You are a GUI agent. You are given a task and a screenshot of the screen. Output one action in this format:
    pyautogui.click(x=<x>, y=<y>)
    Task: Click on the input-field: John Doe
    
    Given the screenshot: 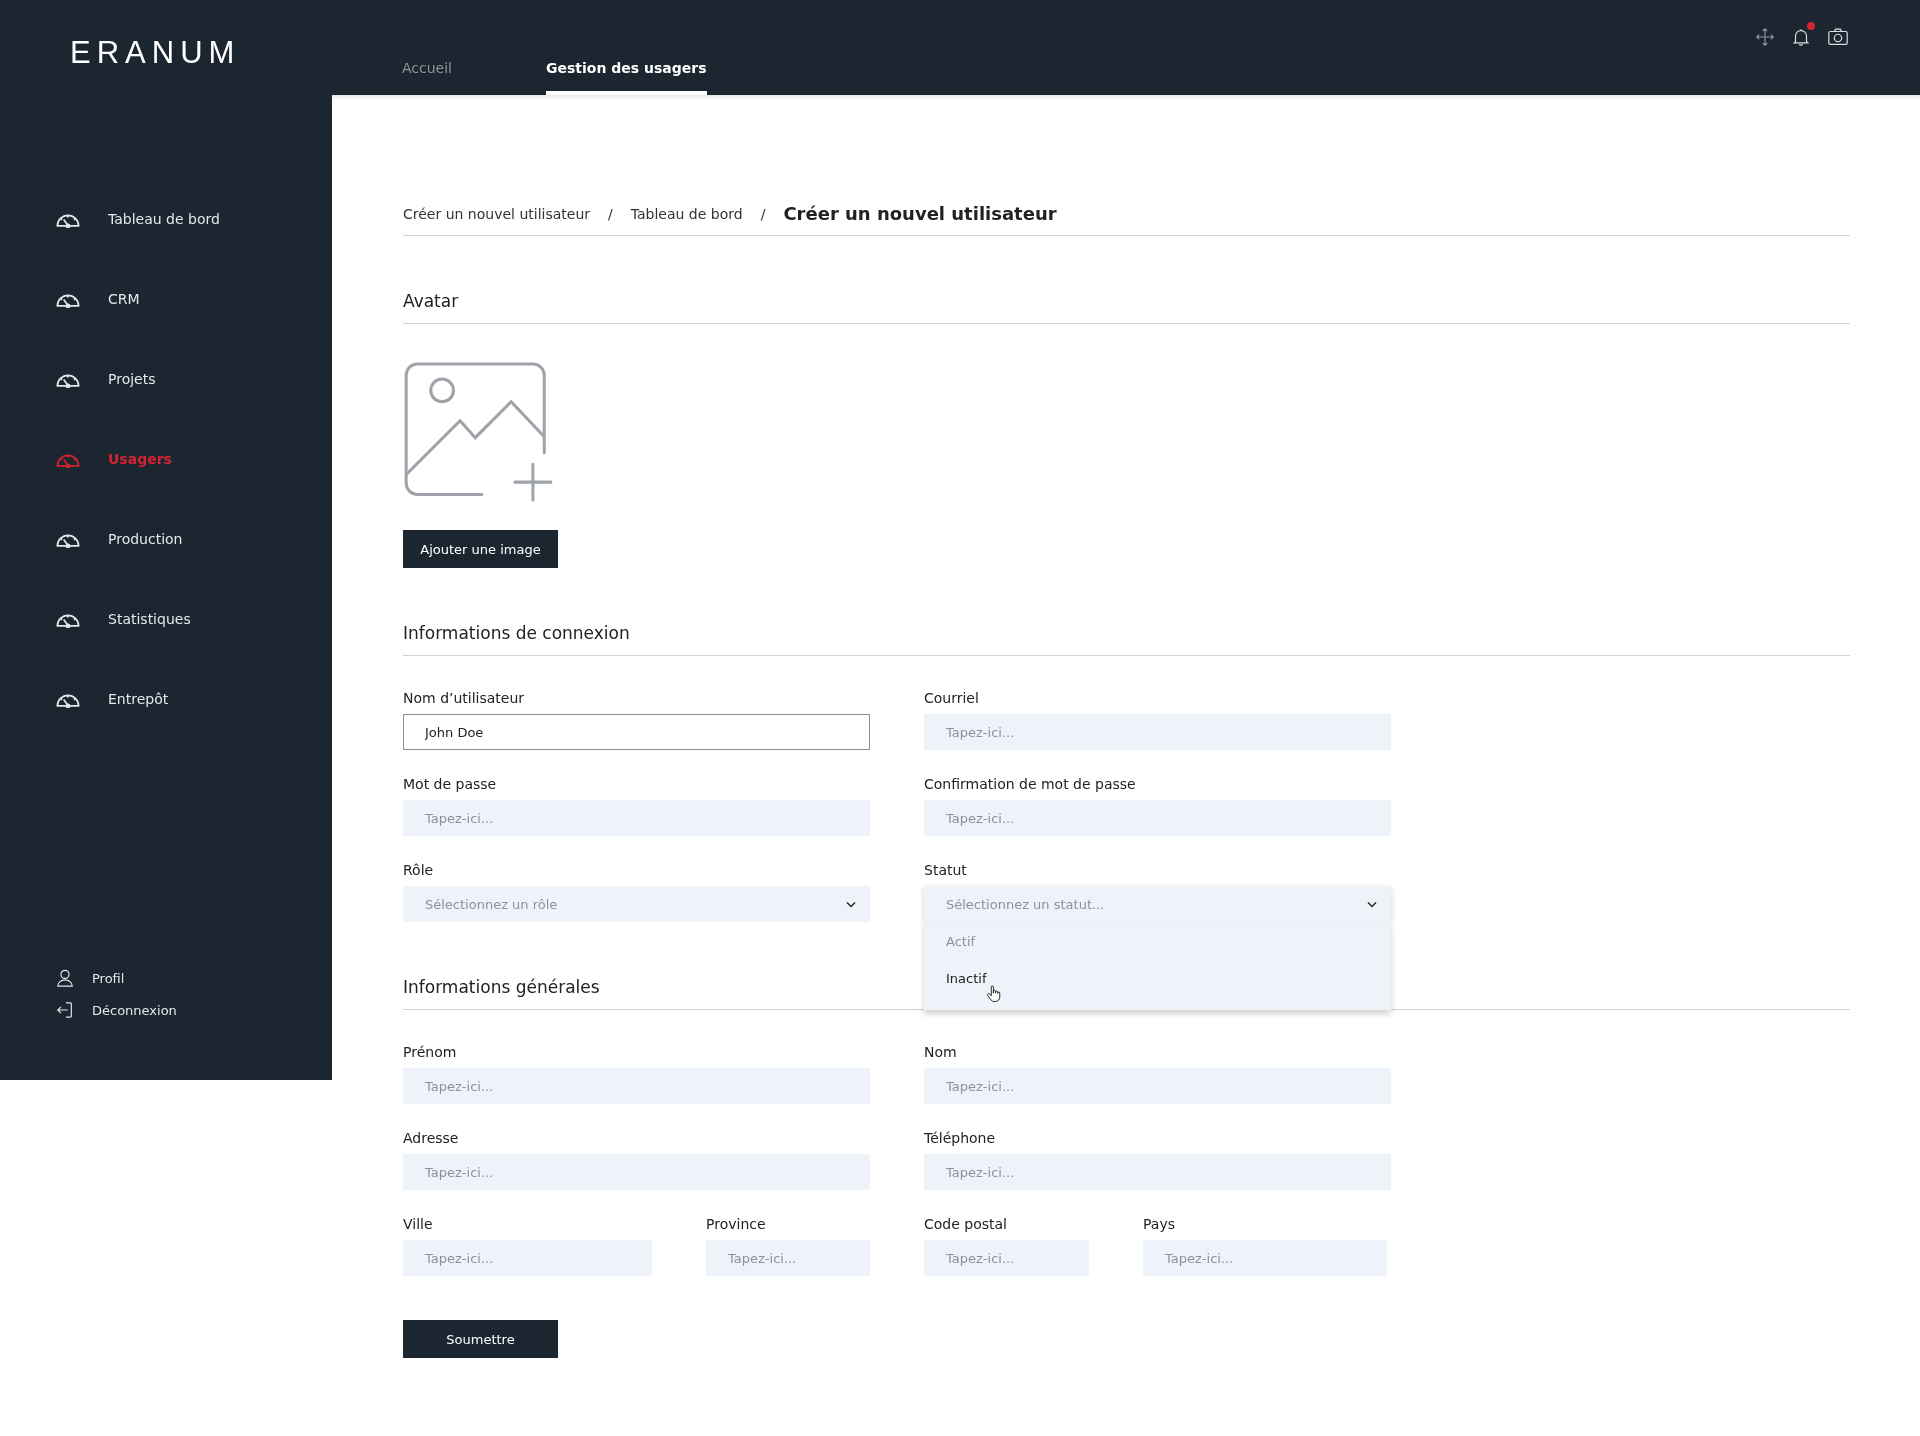 What is the action you would take?
    pyautogui.click(x=636, y=732)
    